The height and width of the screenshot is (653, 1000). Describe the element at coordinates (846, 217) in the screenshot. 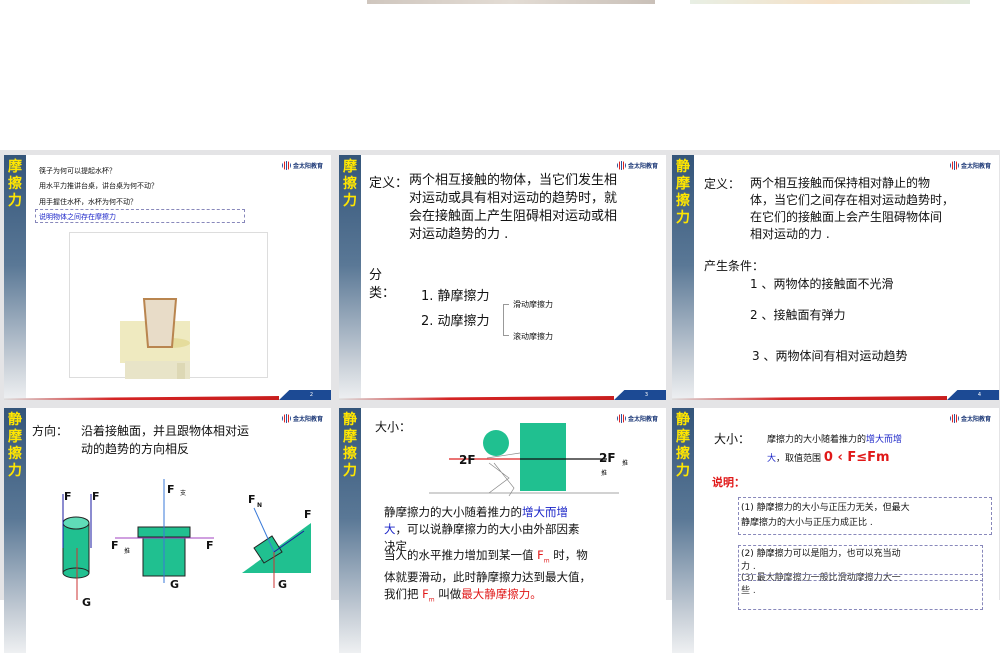

I see `definition-line: 在它们的接触面上会产生阻碍物体间` at that location.